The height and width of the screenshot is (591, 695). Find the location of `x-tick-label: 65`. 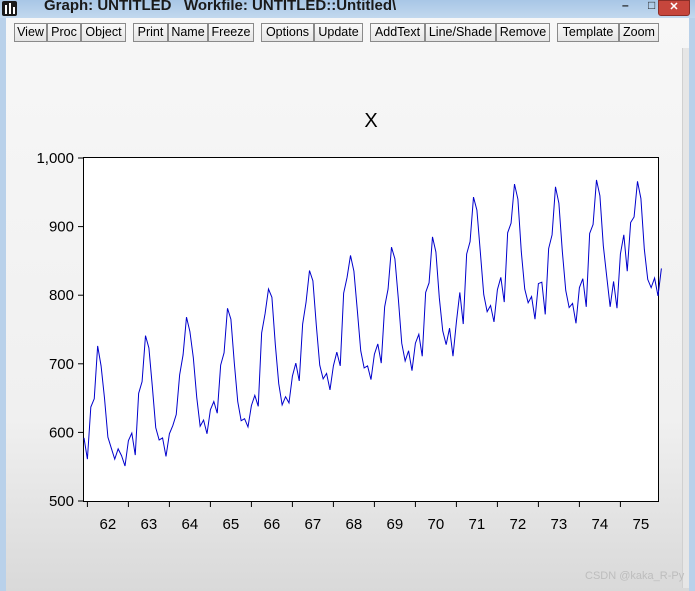

x-tick-label: 65 is located at coordinates (231, 524).